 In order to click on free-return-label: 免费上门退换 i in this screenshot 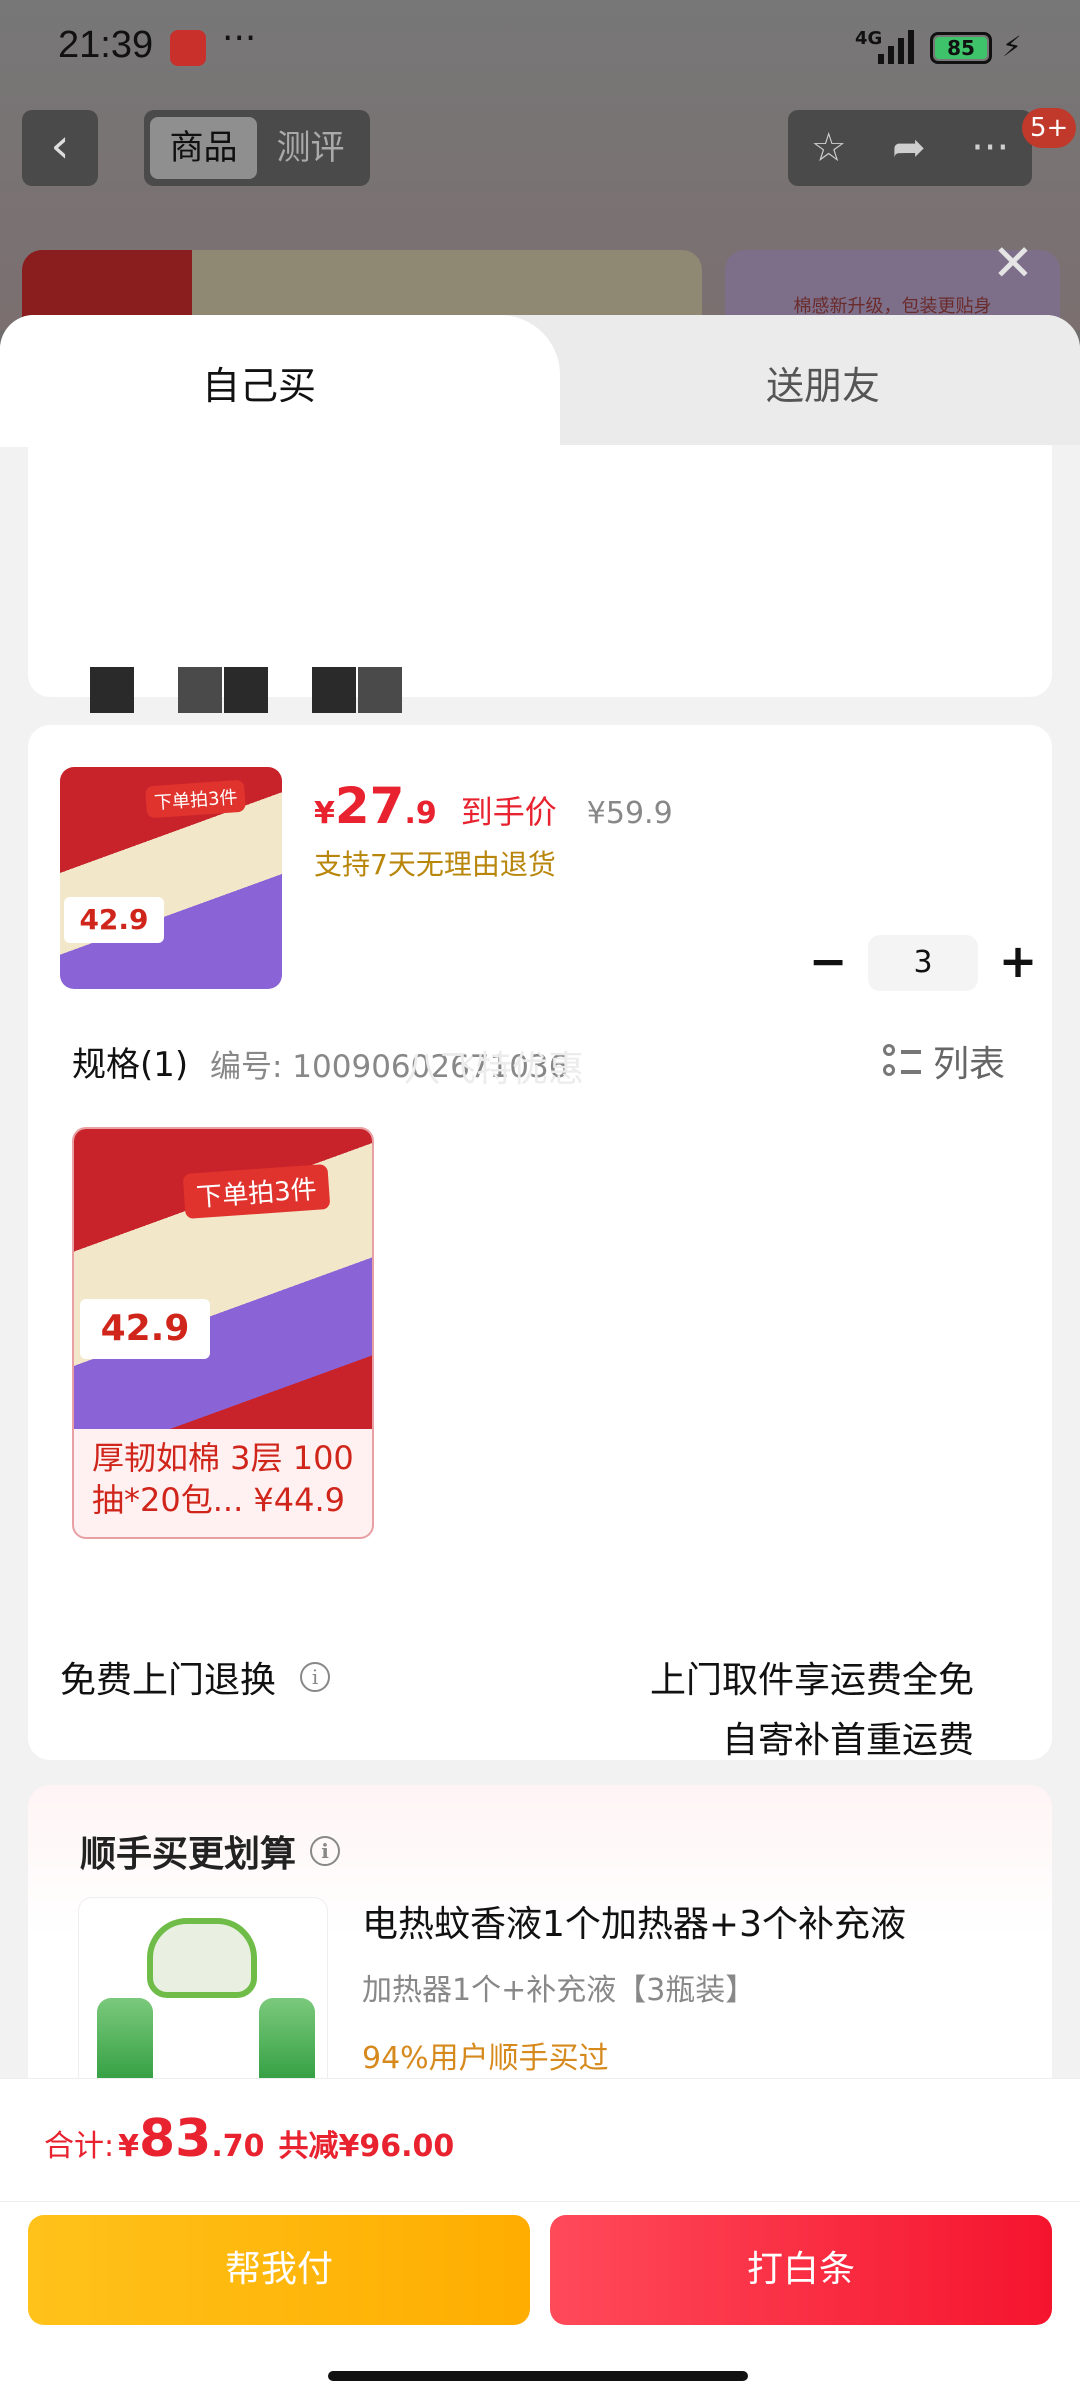, I will do `click(195, 1677)`.